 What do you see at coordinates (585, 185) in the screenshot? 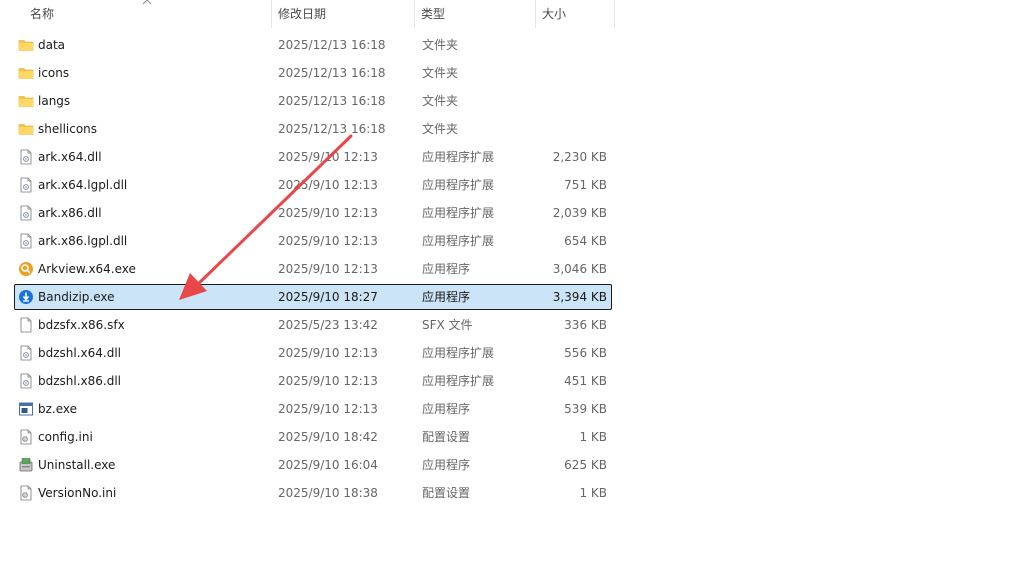
I see `file-size: 751 KB` at bounding box center [585, 185].